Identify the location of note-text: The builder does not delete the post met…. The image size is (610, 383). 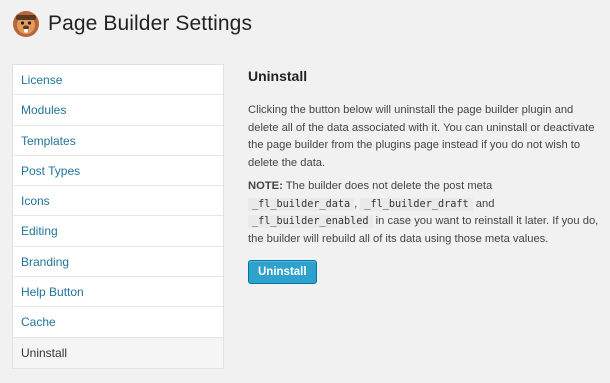
(387, 186).